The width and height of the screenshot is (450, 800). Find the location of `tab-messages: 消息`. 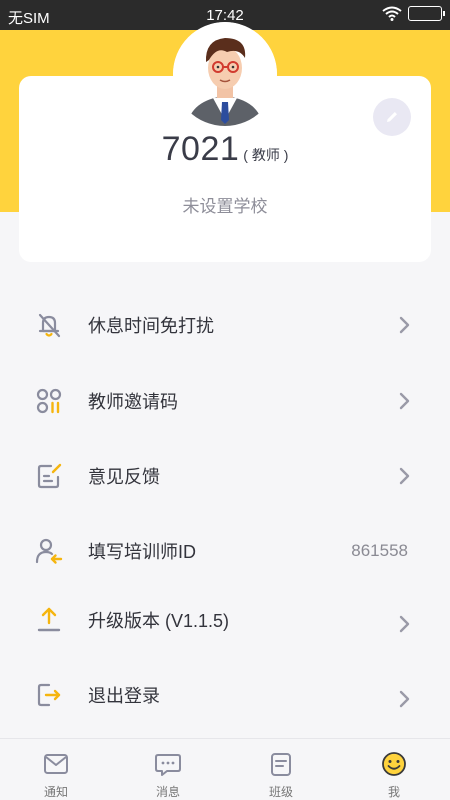

tab-messages: 消息 is located at coordinates (168, 769).